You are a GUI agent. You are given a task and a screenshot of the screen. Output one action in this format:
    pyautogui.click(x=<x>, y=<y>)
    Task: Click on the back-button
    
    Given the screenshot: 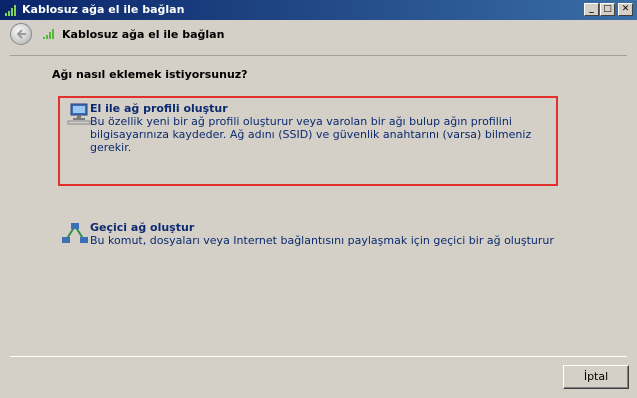 What is the action you would take?
    pyautogui.click(x=21, y=34)
    